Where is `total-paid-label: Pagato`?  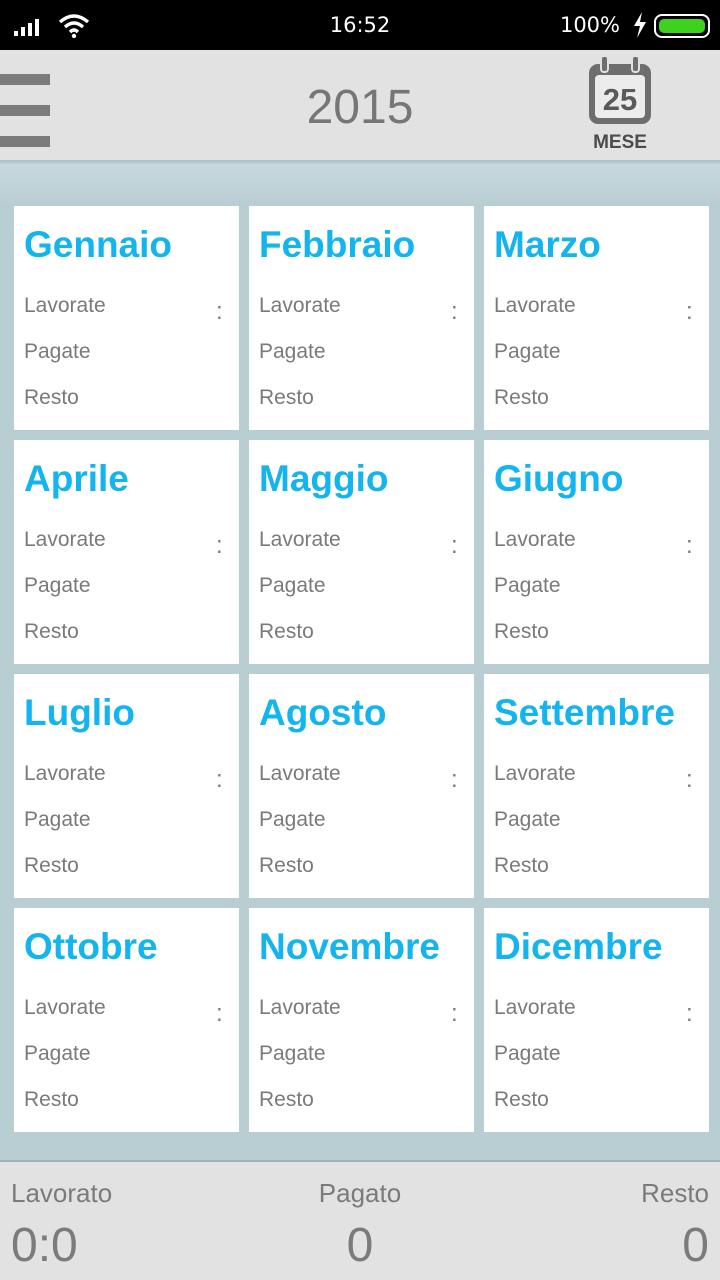 total-paid-label: Pagato is located at coordinates (360, 1193).